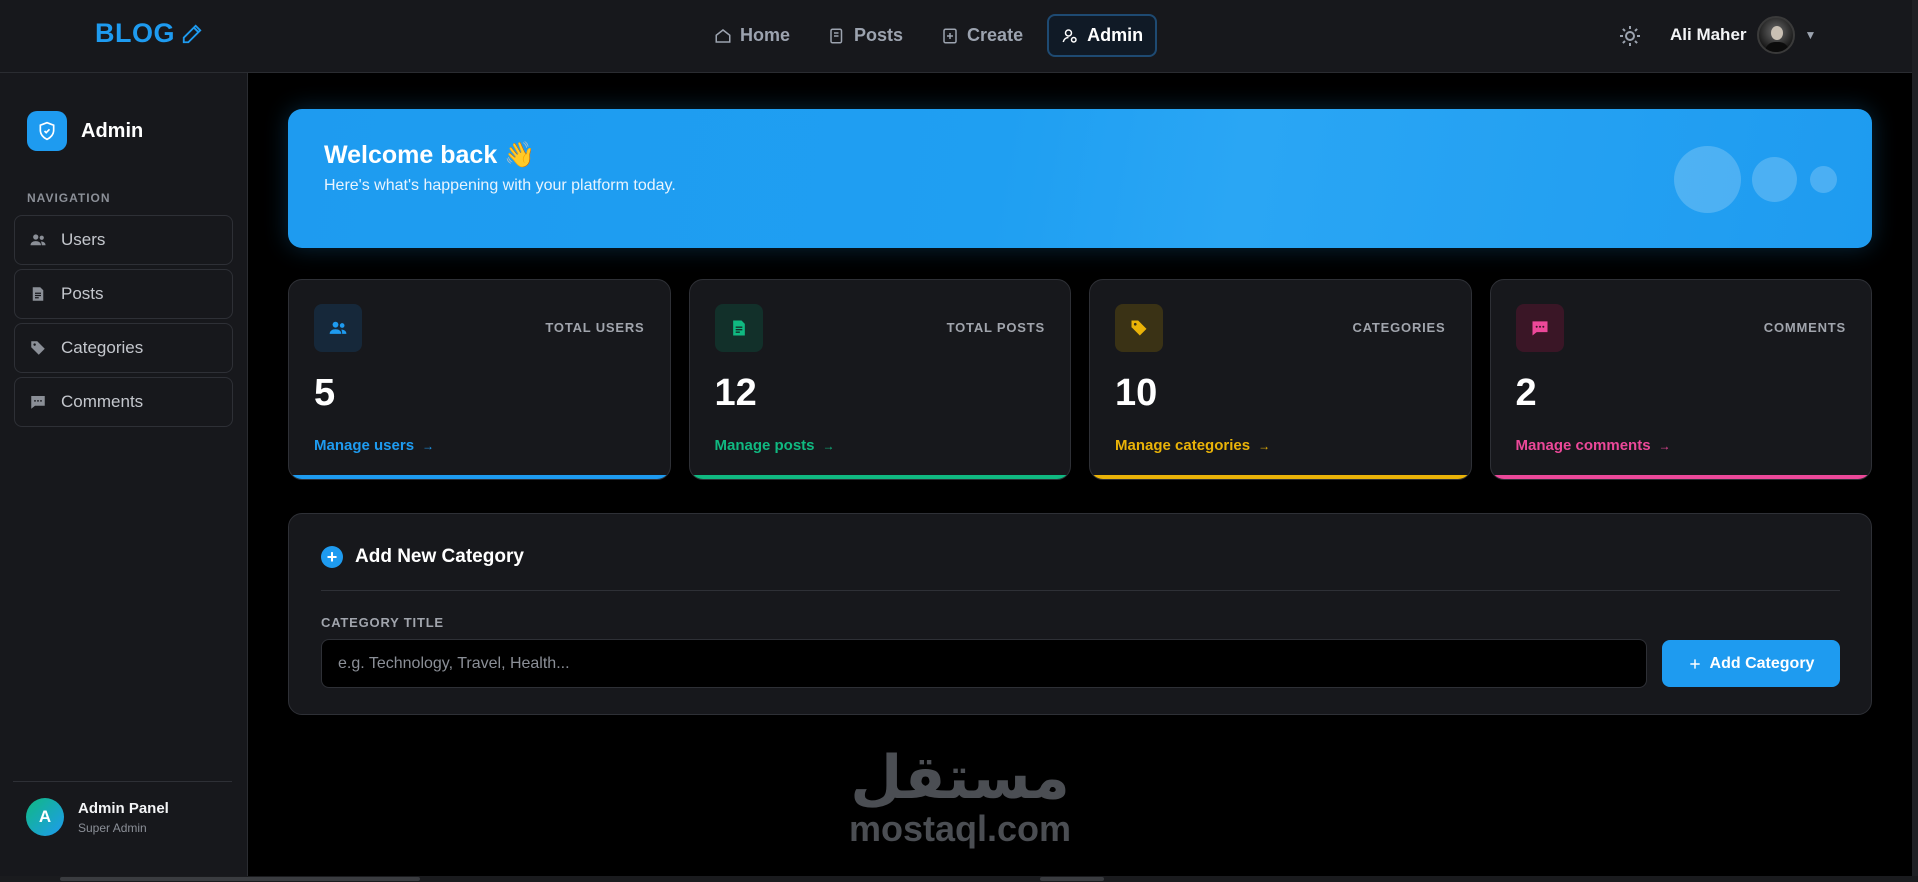 The width and height of the screenshot is (1918, 882). What do you see at coordinates (82, 293) in the screenshot?
I see `sidebar-item-label: Posts` at bounding box center [82, 293].